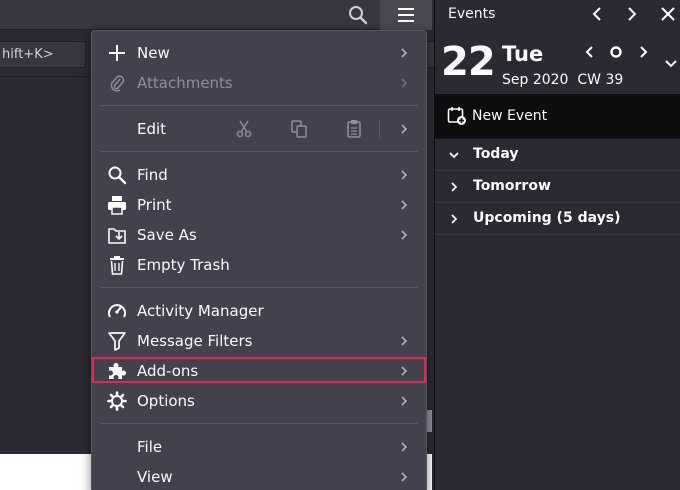 The width and height of the screenshot is (680, 490). What do you see at coordinates (259, 53) in the screenshot?
I see `menu-item-new: New` at bounding box center [259, 53].